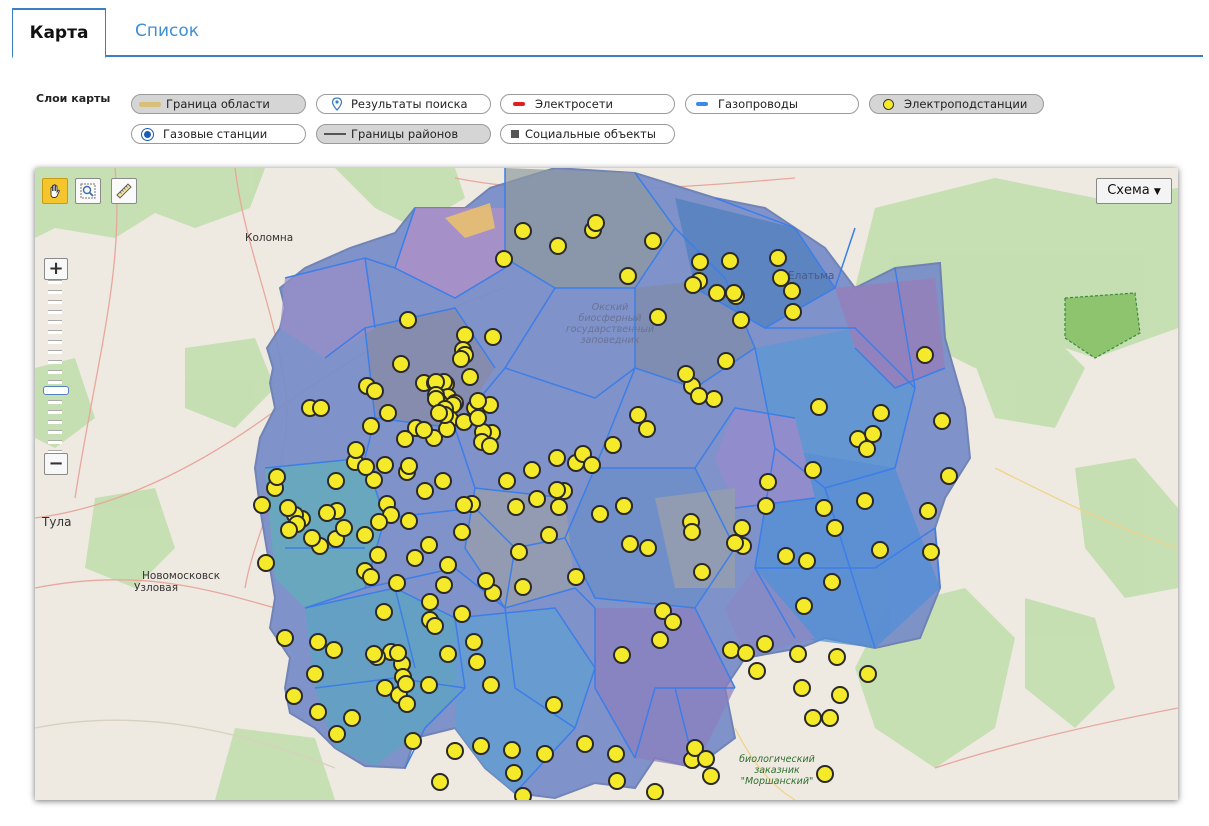 Image resolution: width=1209 pixels, height=826 pixels. I want to click on zoom-box-tool-button, so click(88, 191).